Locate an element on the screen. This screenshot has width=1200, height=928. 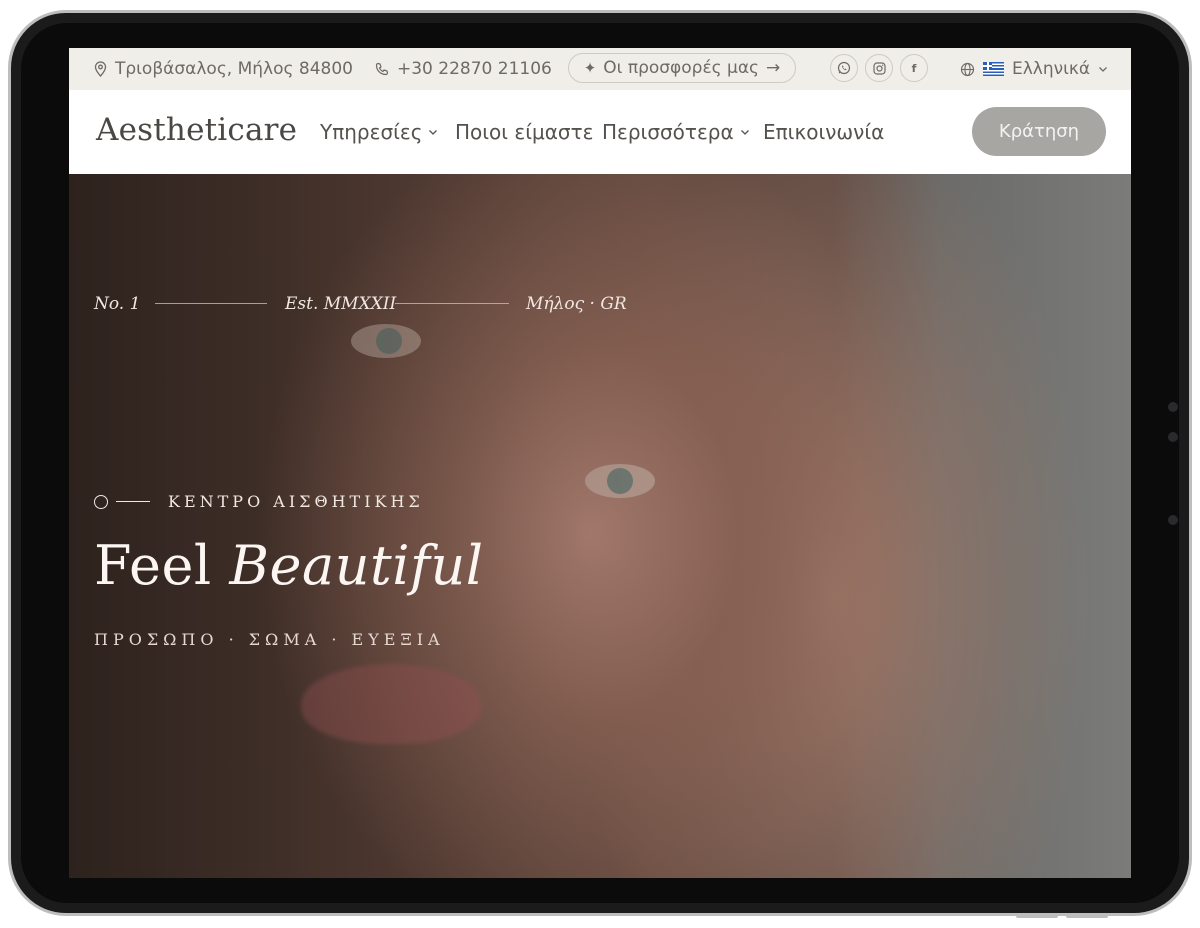
nav-item-more: Περισσότερα is located at coordinates (676, 132).